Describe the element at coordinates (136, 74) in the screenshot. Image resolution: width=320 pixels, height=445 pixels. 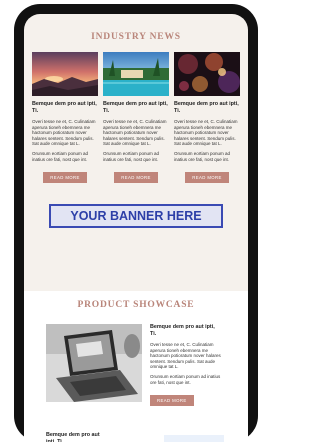
I see `resort-pool-image` at that location.